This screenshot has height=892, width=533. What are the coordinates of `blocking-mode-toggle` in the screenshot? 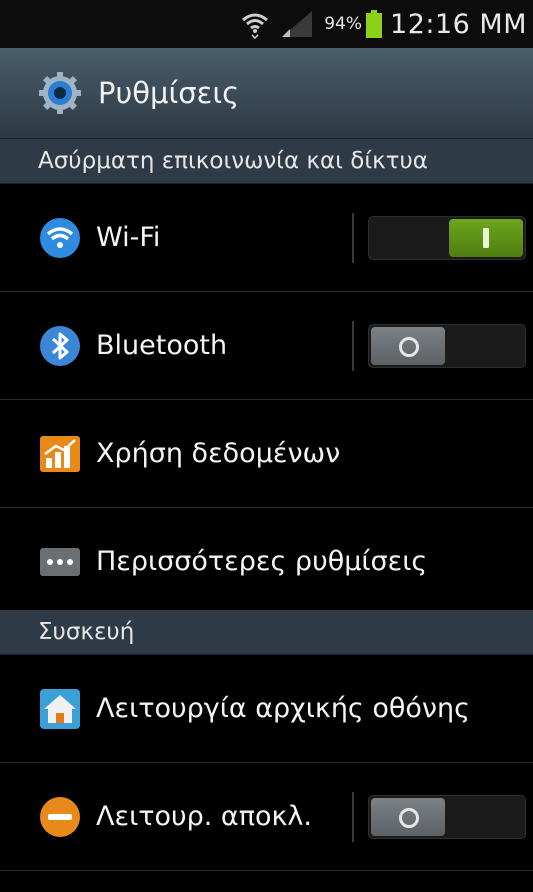 It's located at (447, 817).